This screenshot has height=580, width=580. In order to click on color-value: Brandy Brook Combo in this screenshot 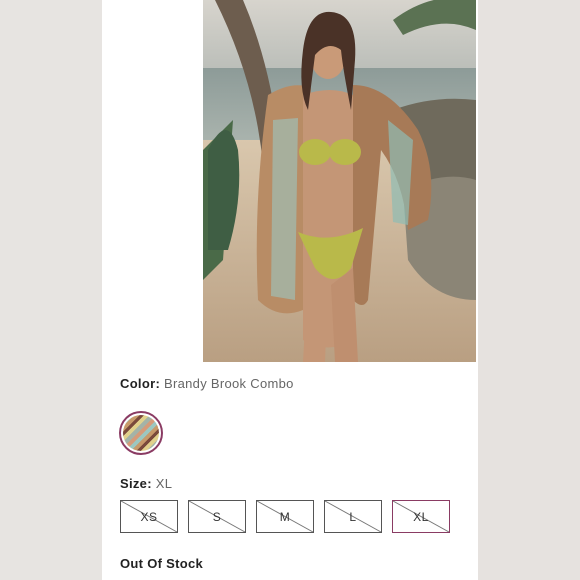, I will do `click(229, 383)`.